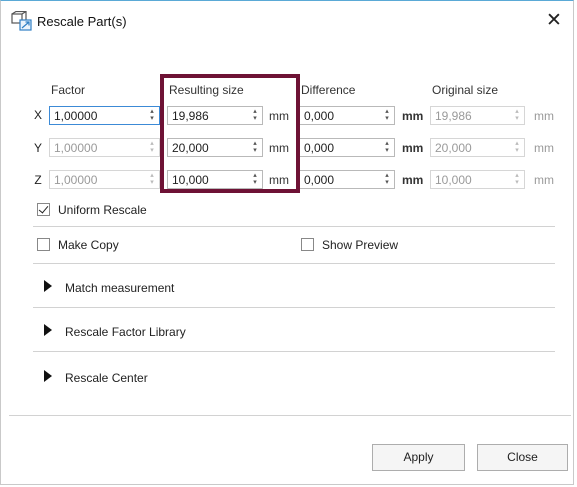 This screenshot has height=487, width=577. I want to click on difference-y-spinner: ▴ ▾, so click(387, 147).